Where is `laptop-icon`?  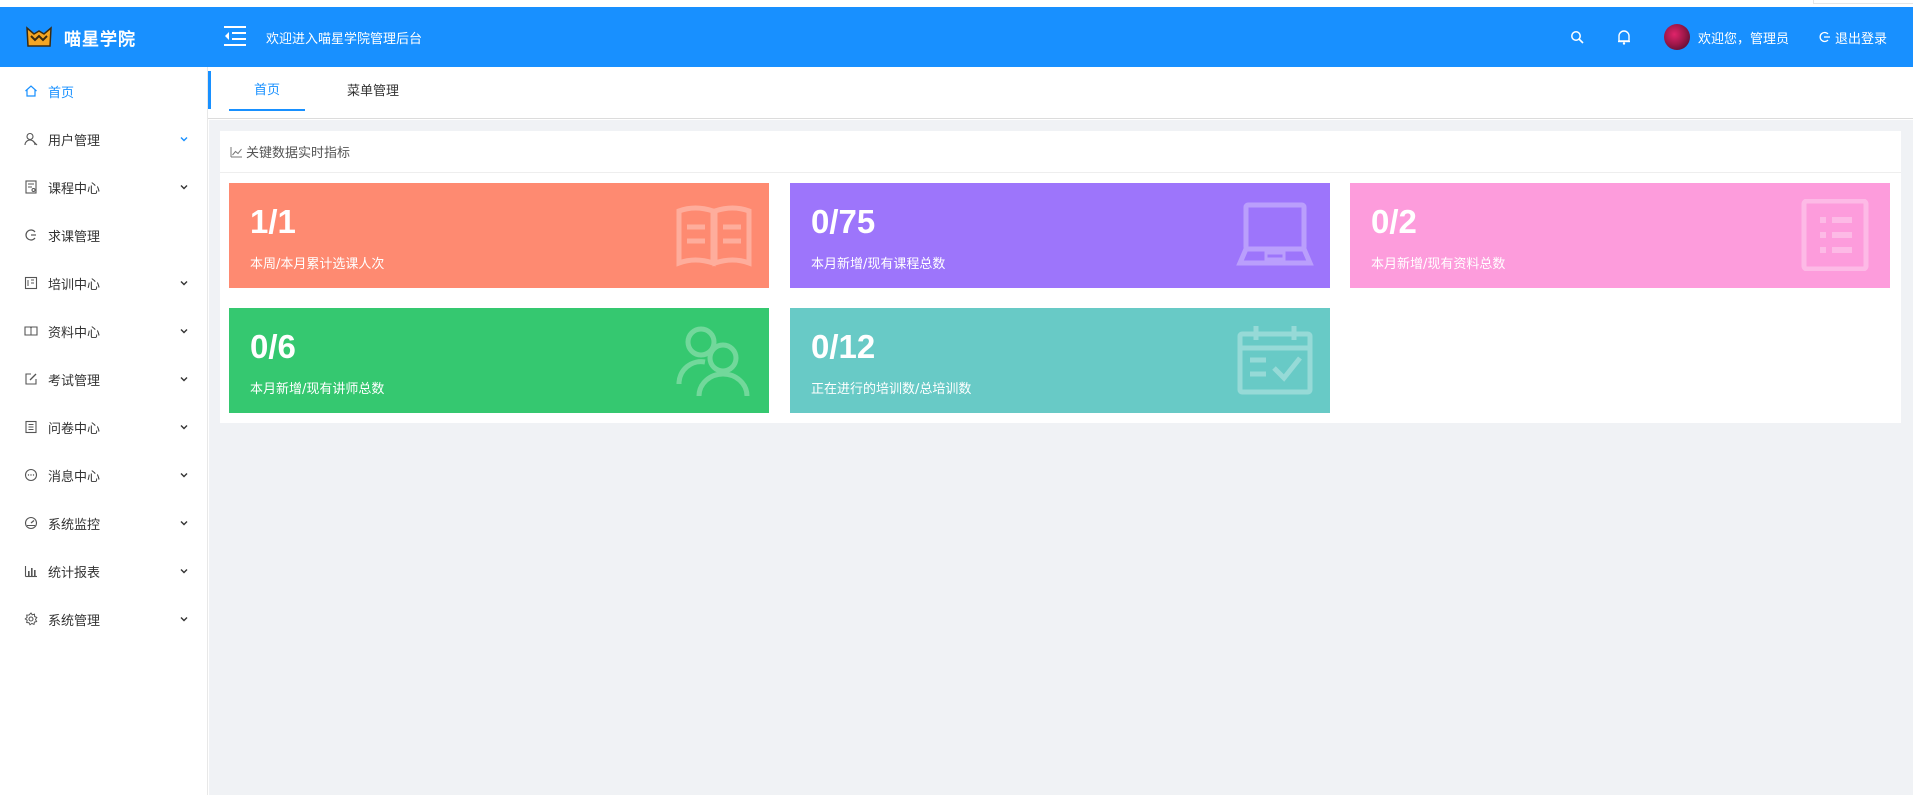
laptop-icon is located at coordinates (1275, 234).